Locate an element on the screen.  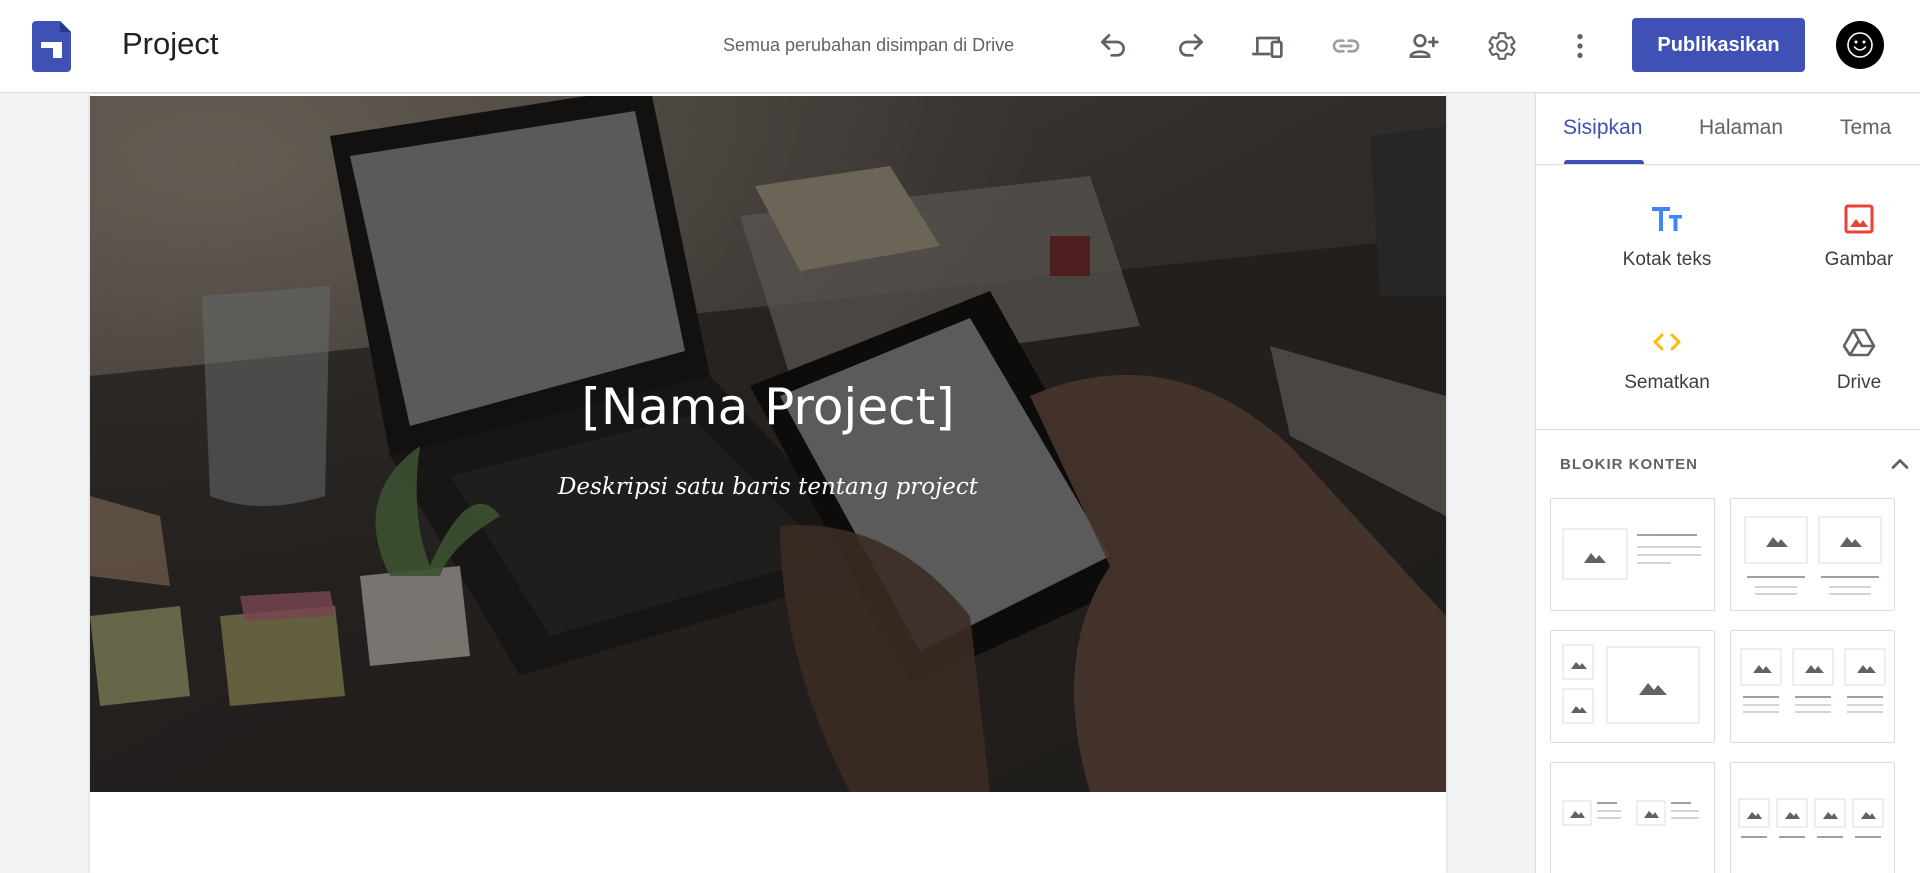
more-options-button is located at coordinates (1580, 46).